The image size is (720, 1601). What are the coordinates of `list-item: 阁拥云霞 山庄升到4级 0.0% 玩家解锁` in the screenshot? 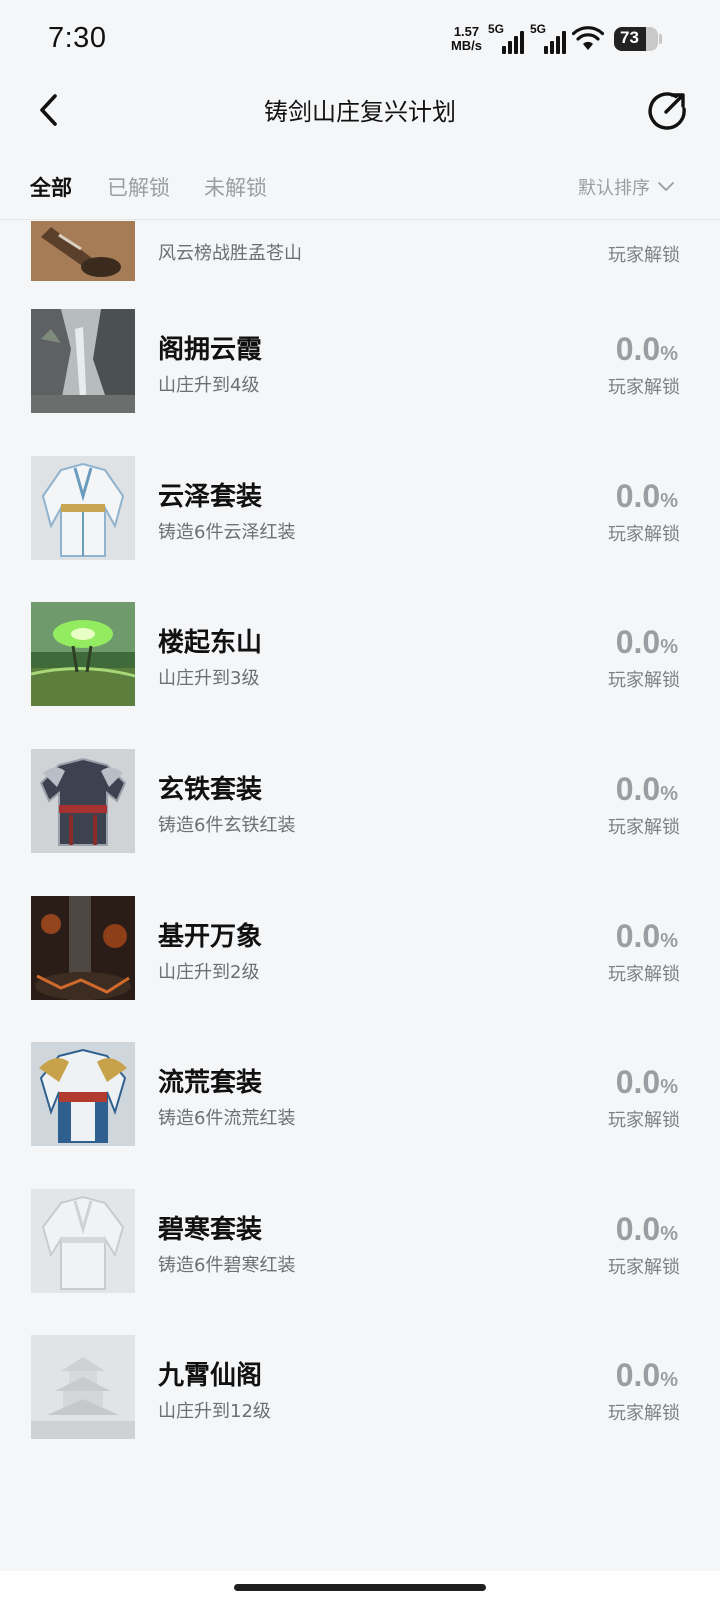 It's located at (360, 384).